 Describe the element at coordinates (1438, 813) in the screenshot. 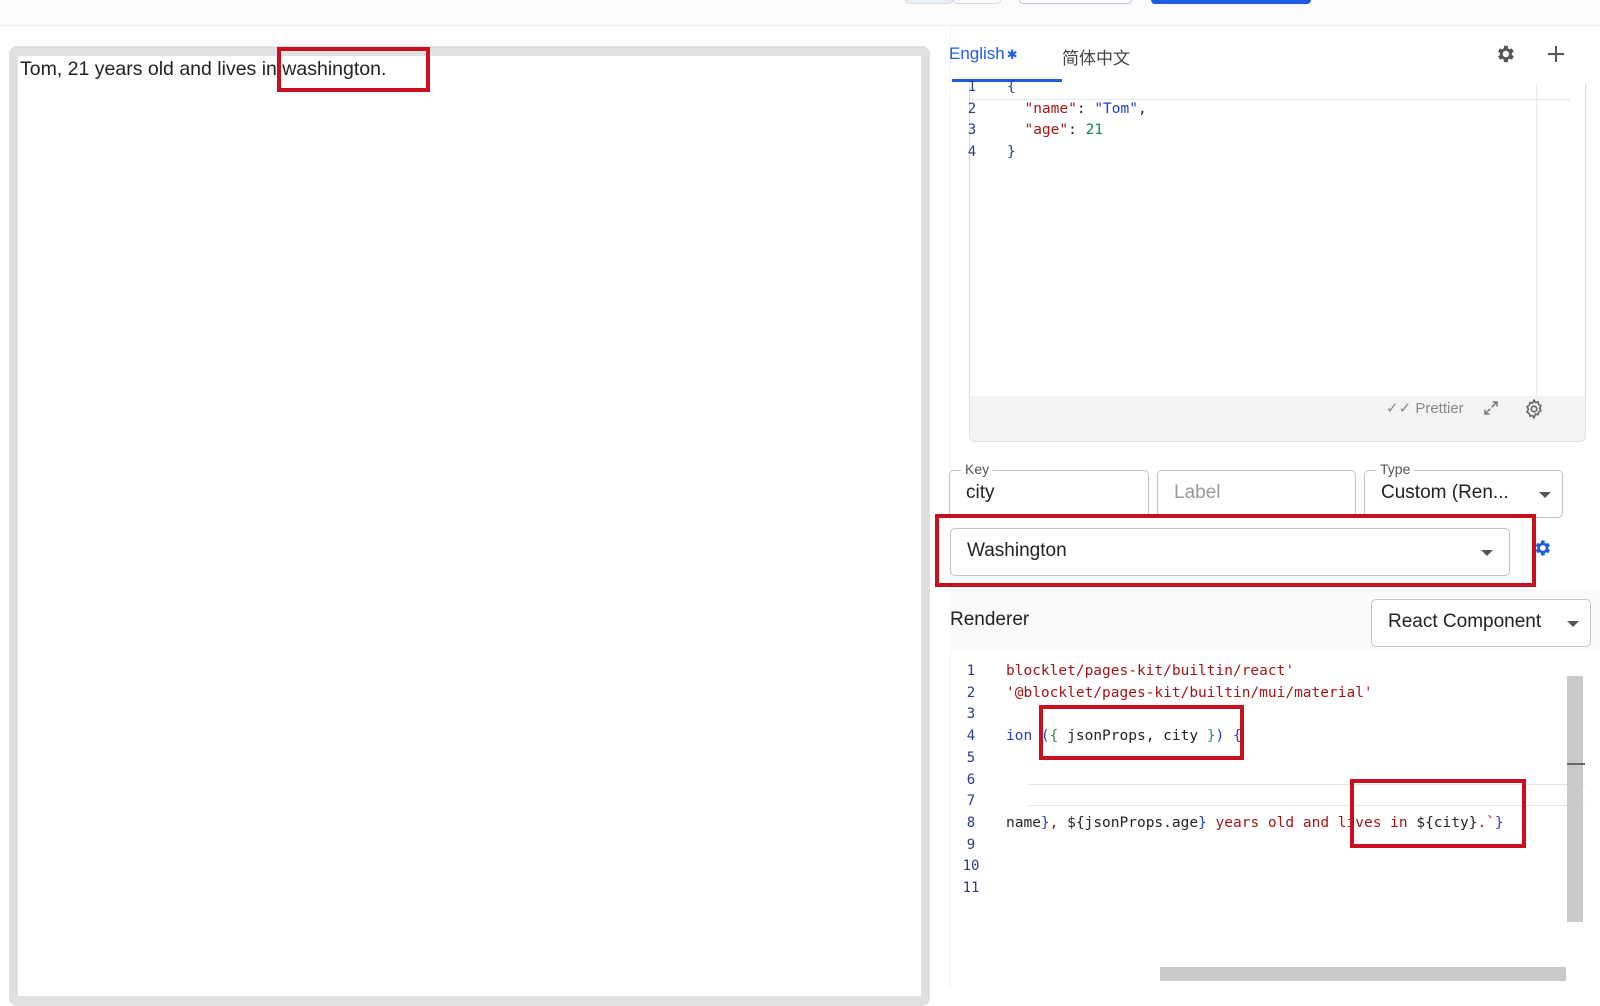

I see `highlight-box-template-city` at that location.